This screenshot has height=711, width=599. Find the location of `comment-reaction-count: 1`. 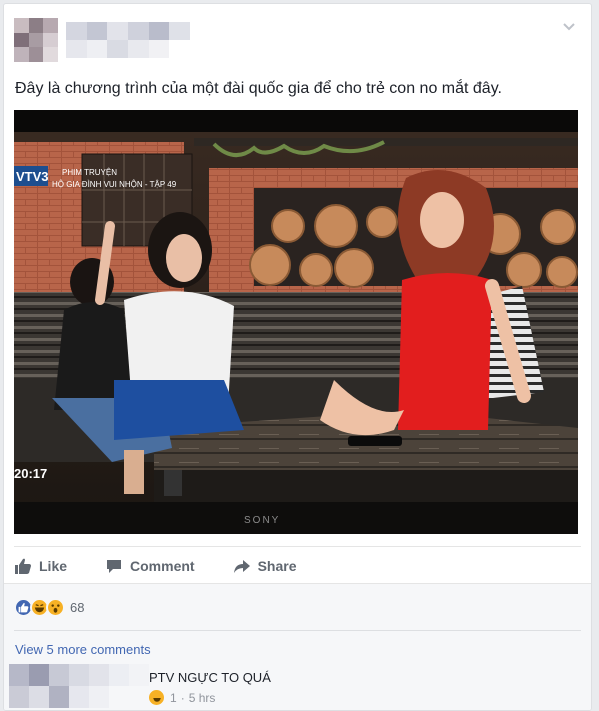

comment-reaction-count: 1 is located at coordinates (173, 698).